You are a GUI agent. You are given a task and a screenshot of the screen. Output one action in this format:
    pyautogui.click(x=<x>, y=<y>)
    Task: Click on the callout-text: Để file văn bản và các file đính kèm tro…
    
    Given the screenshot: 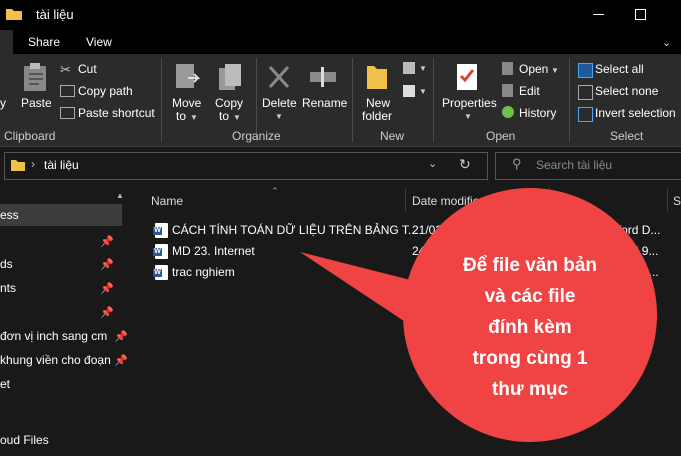 What is the action you would take?
    pyautogui.click(x=530, y=327)
    